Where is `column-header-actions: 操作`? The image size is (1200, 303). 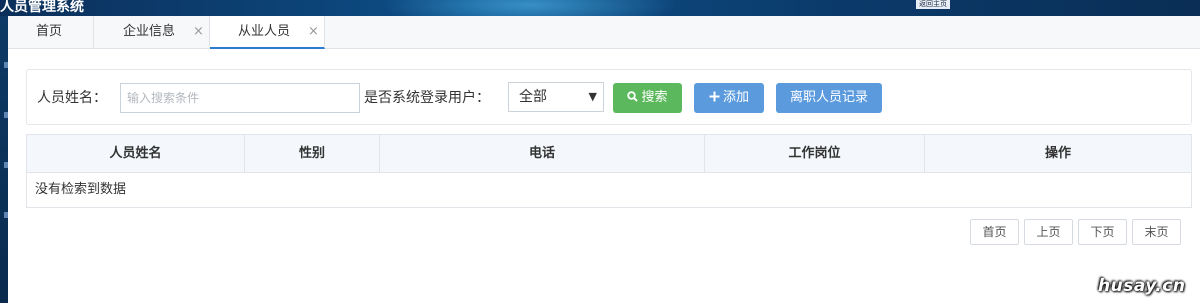
column-header-actions: 操作 is located at coordinates (1058, 154).